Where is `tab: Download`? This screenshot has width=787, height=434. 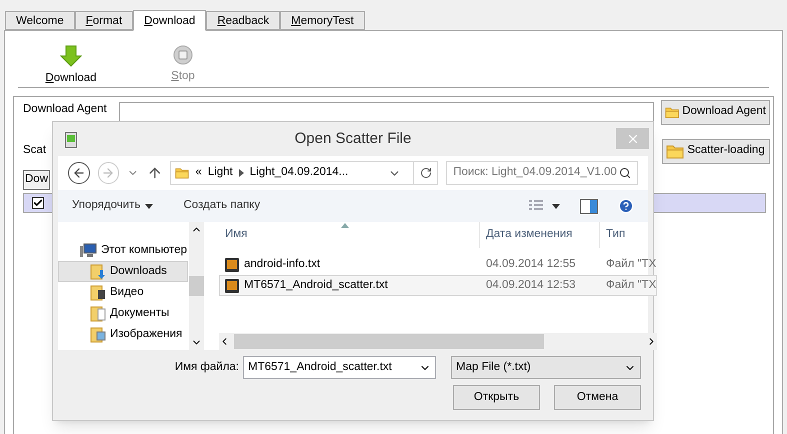
tab: Download is located at coordinates (169, 20).